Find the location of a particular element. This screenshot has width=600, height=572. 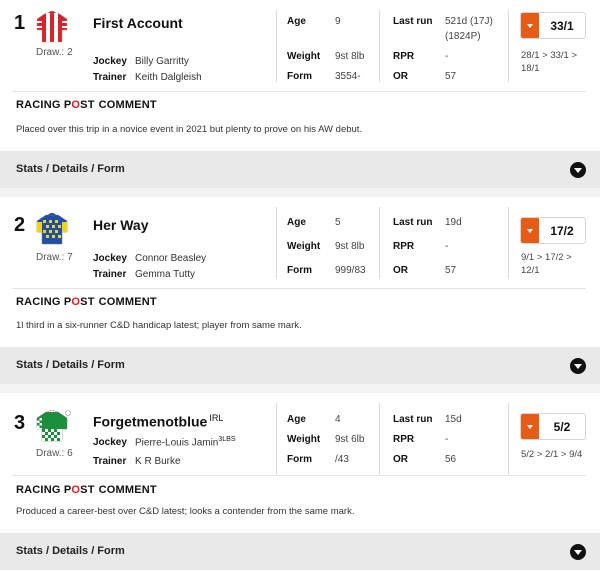

last-run-stat: Last run 15d is located at coordinates (427, 419).